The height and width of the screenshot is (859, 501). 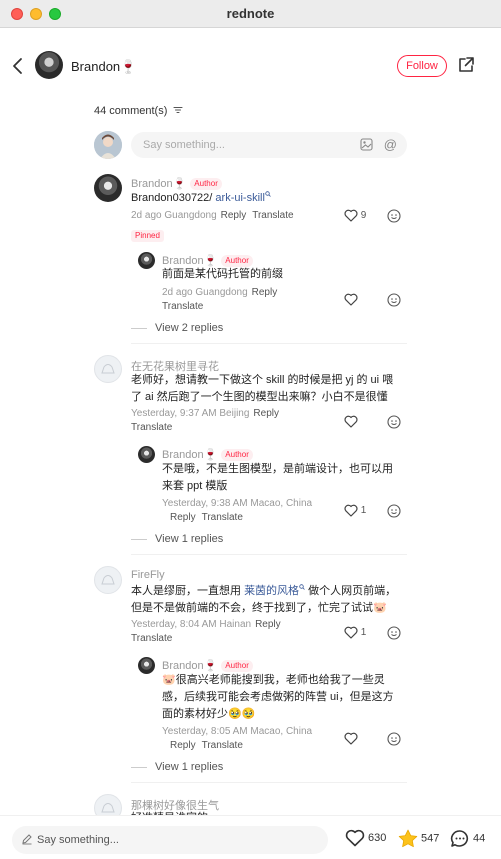 I want to click on comment-link: ark-ui-skill, so click(x=240, y=198).